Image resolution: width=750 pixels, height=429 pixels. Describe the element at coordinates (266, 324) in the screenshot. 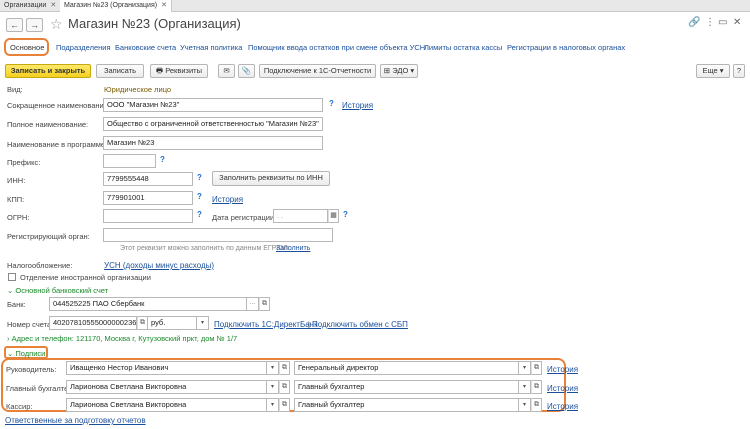

I see `connect-bank-link: Подключить 1С:ДиректБанк` at that location.